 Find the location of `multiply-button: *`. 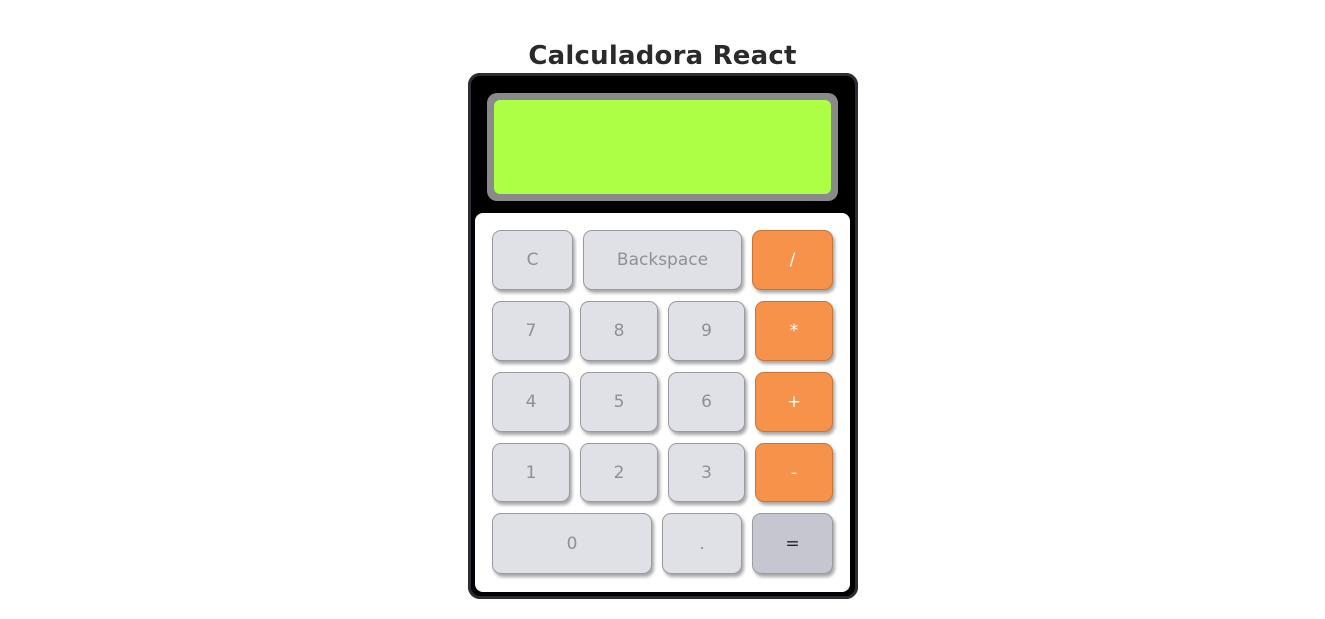

multiply-button: * is located at coordinates (794, 331).